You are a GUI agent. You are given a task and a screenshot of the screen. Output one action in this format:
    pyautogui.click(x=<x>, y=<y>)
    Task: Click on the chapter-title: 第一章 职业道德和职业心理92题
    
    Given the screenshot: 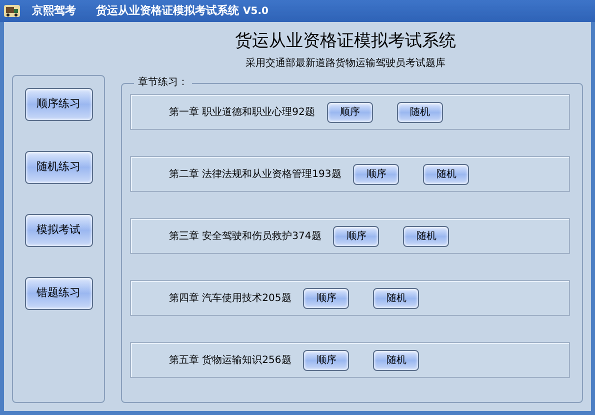 What is the action you would take?
    pyautogui.click(x=242, y=113)
    